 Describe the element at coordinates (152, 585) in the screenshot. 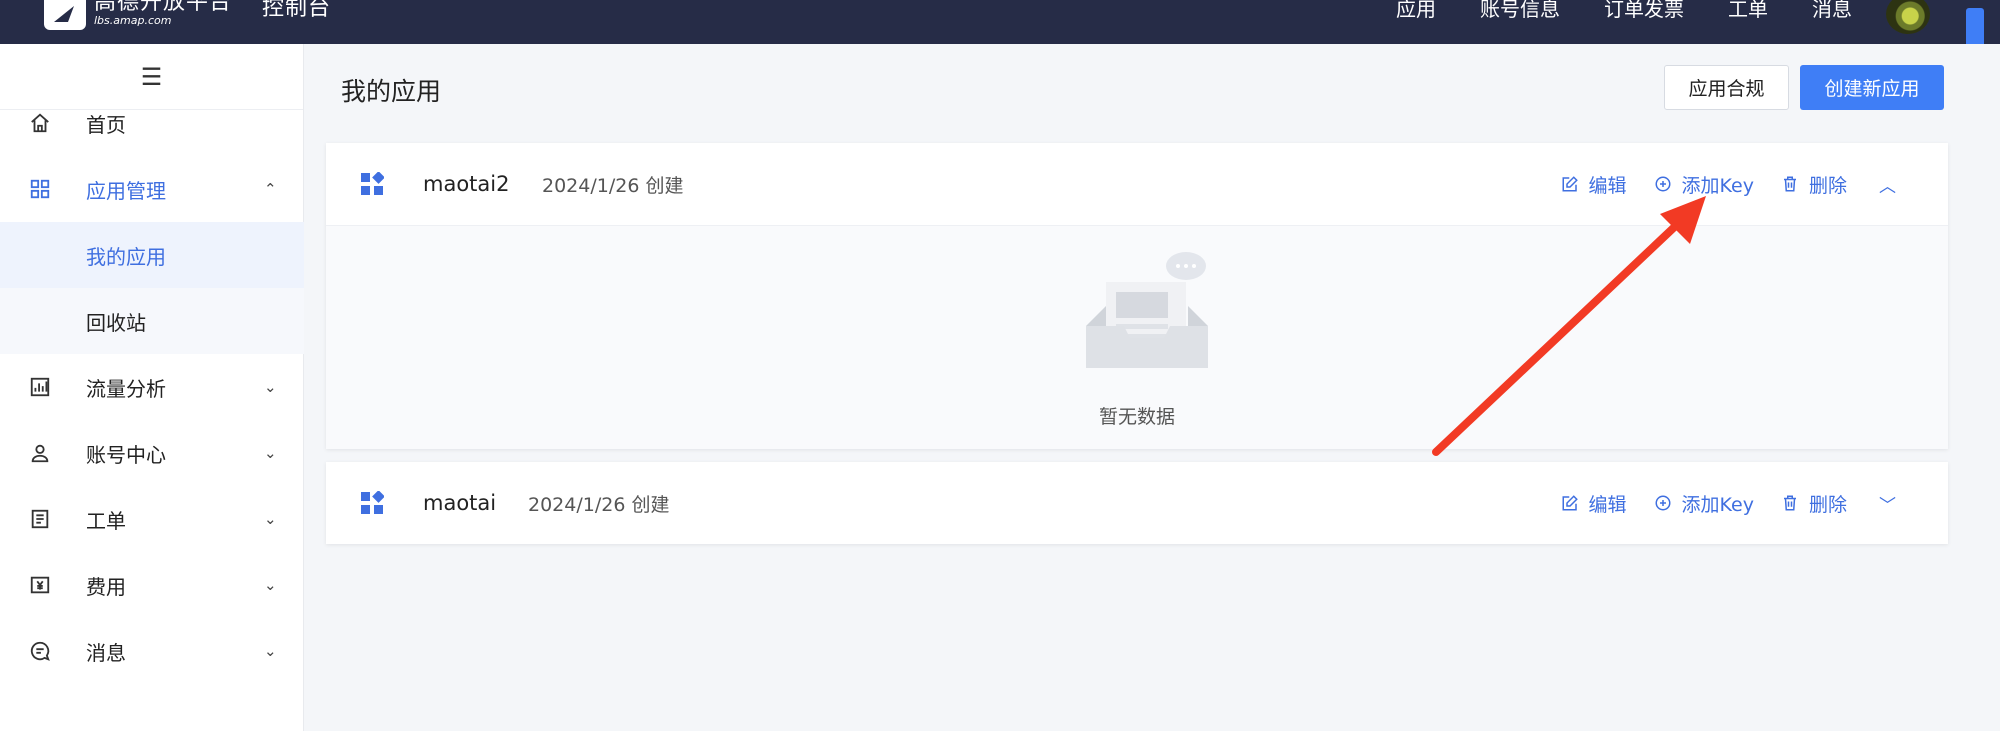

I see `sidebar-item-billing: 费用 ⌄` at that location.